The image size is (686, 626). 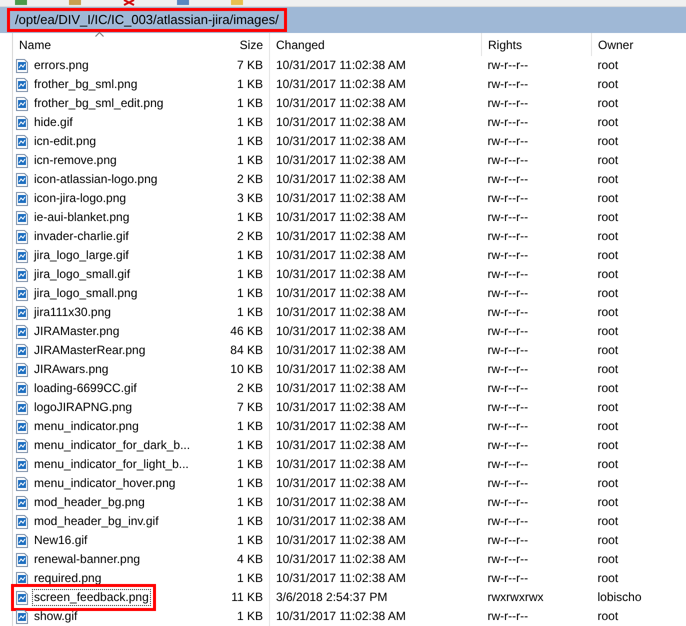 I want to click on delete-icon, so click(x=129, y=3).